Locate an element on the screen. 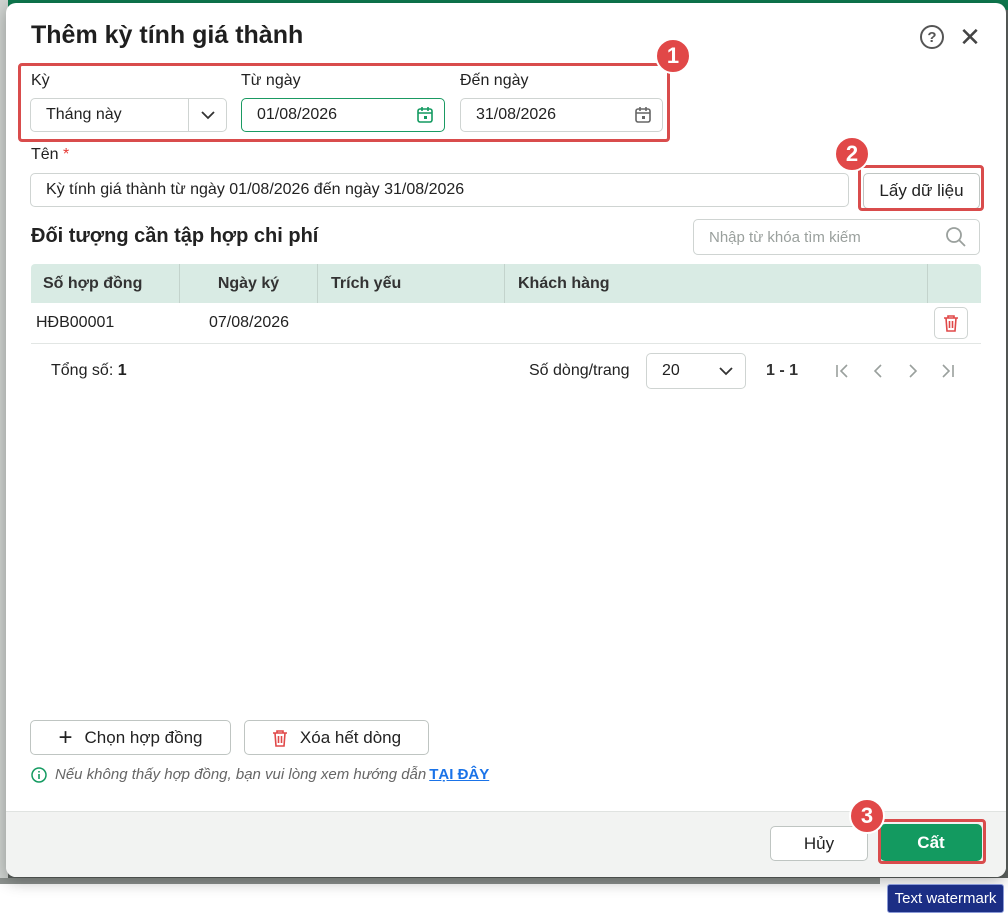  previous-page-icon is located at coordinates (878, 371).